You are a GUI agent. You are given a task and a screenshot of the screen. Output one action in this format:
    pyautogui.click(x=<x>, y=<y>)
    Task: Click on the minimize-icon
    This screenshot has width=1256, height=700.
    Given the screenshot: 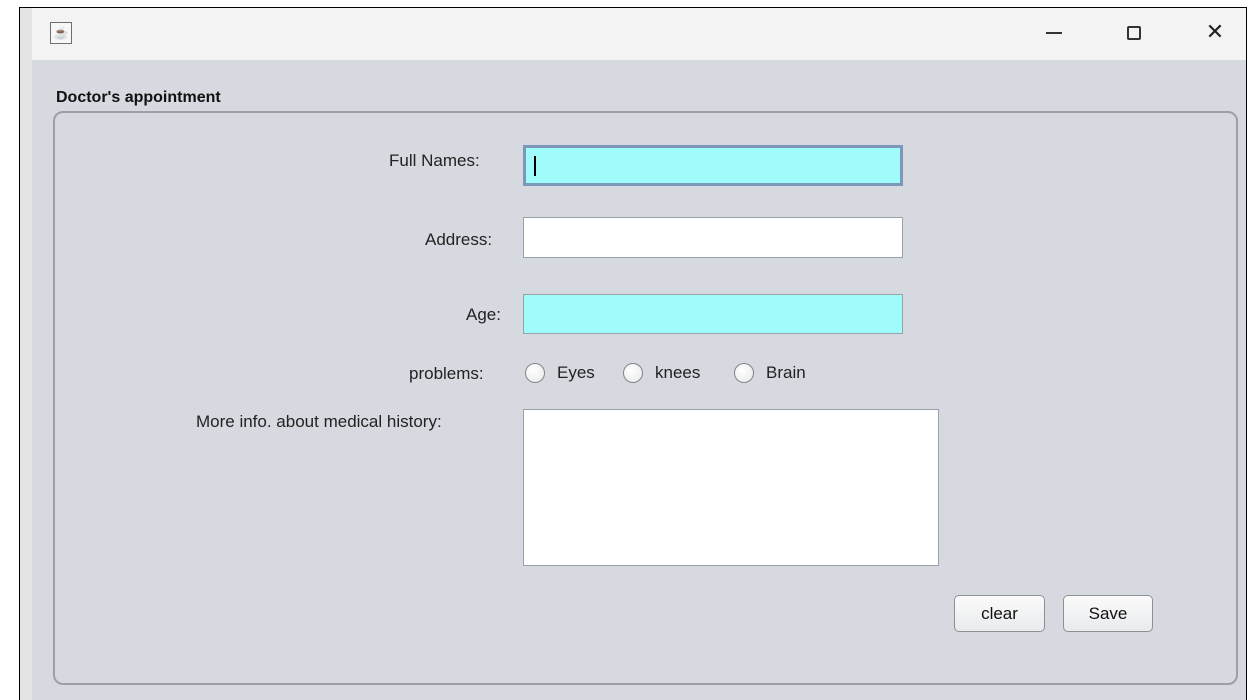 What is the action you would take?
    pyautogui.click(x=1054, y=33)
    